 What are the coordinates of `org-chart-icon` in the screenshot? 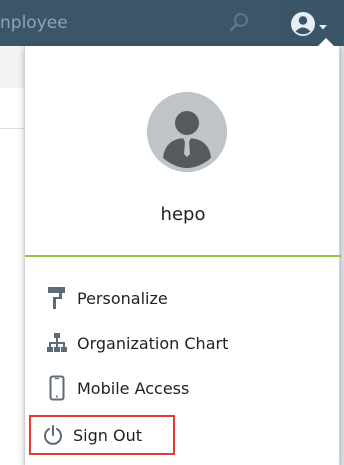 It's located at (57, 343).